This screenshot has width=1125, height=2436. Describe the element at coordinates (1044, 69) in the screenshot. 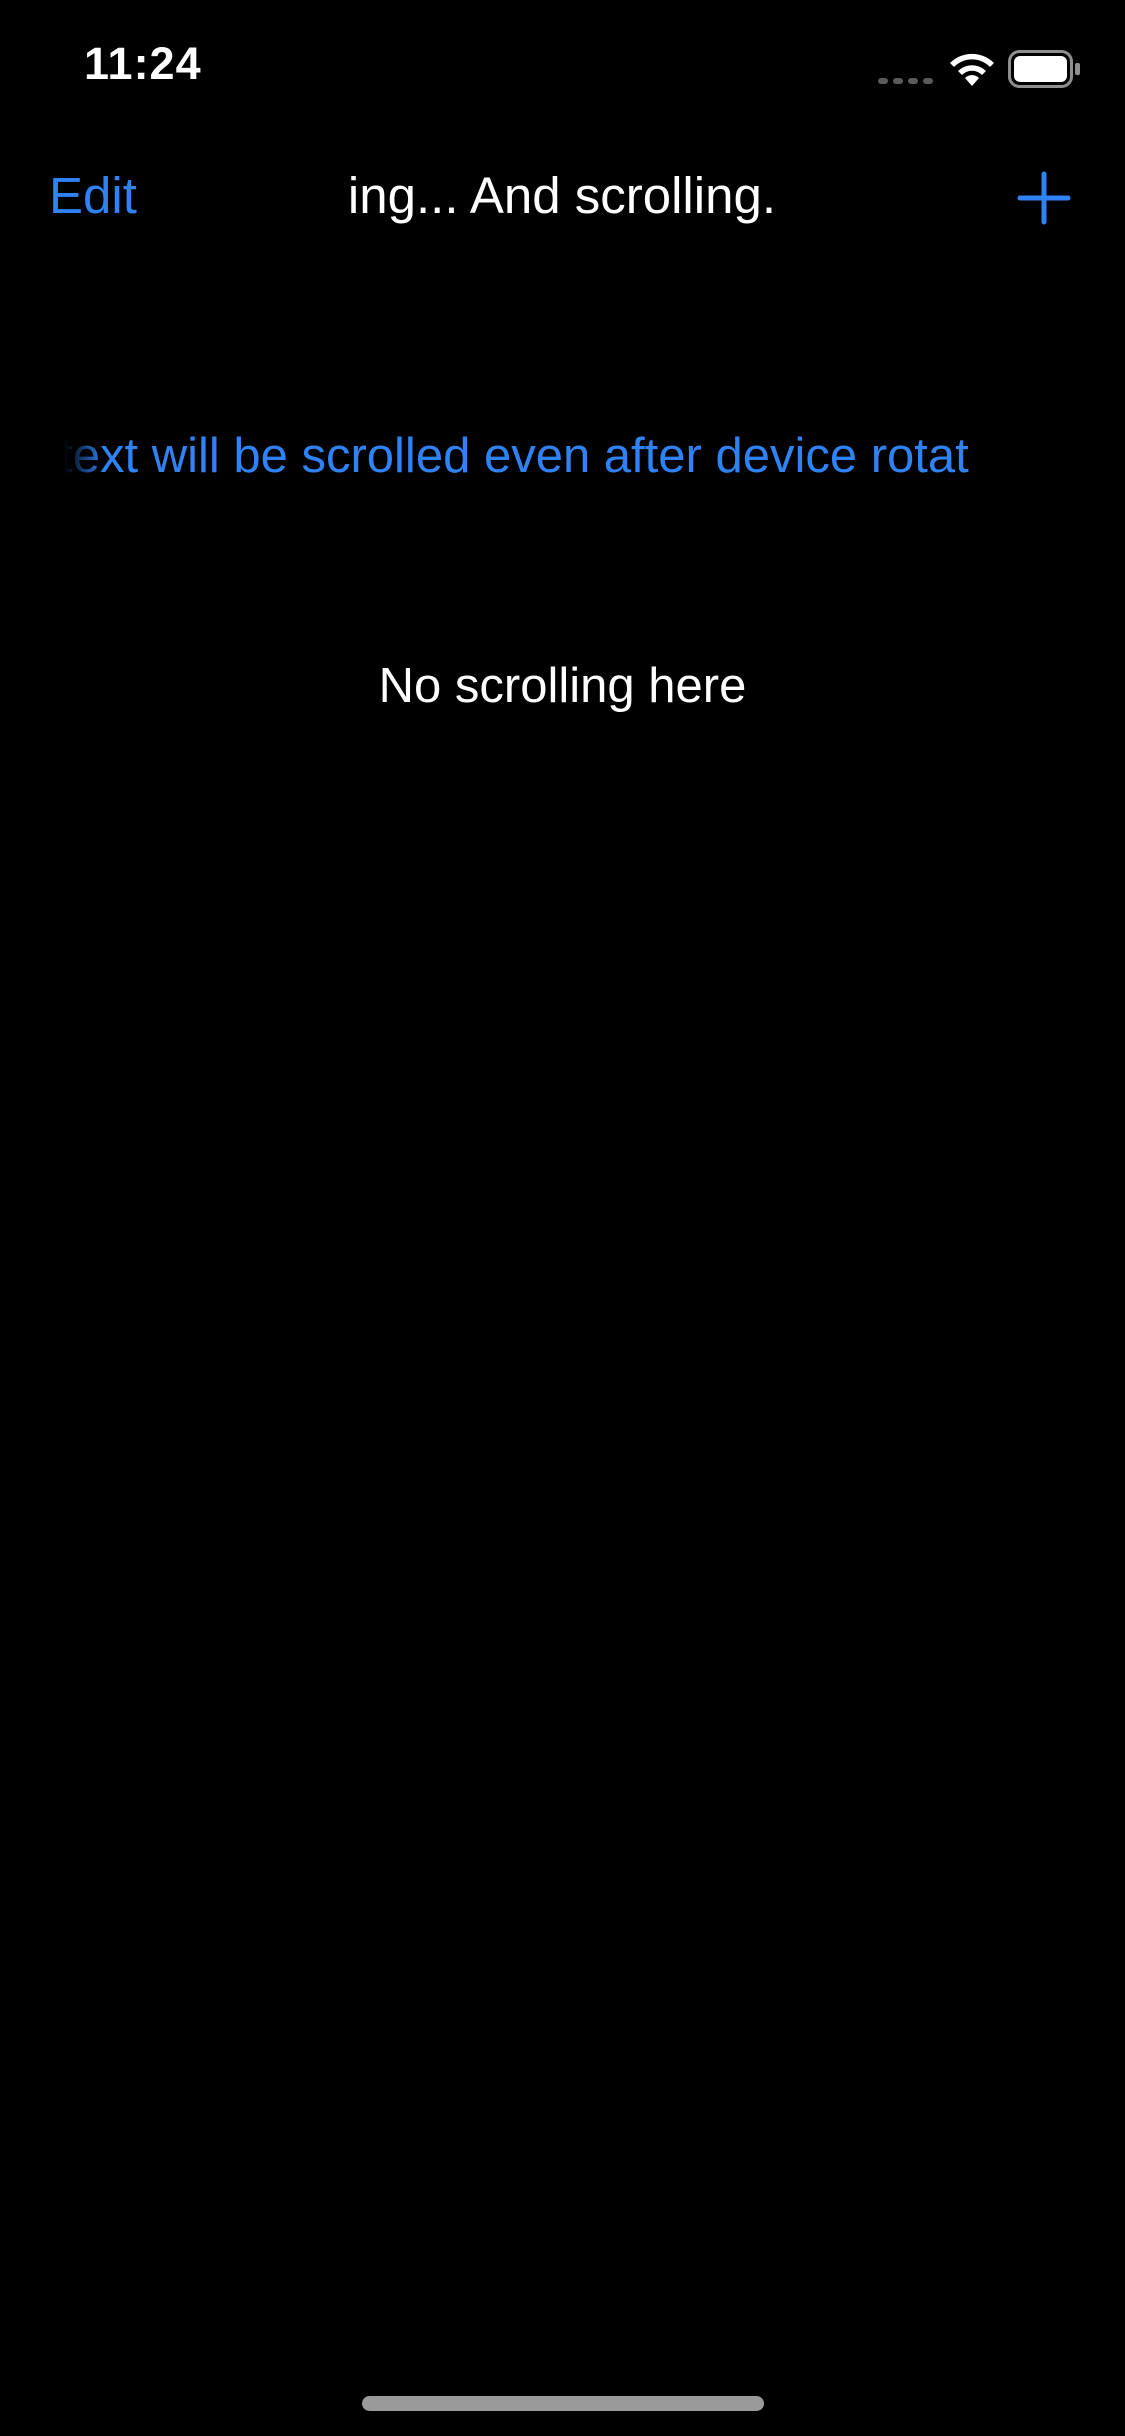

I see `battery-icon` at that location.